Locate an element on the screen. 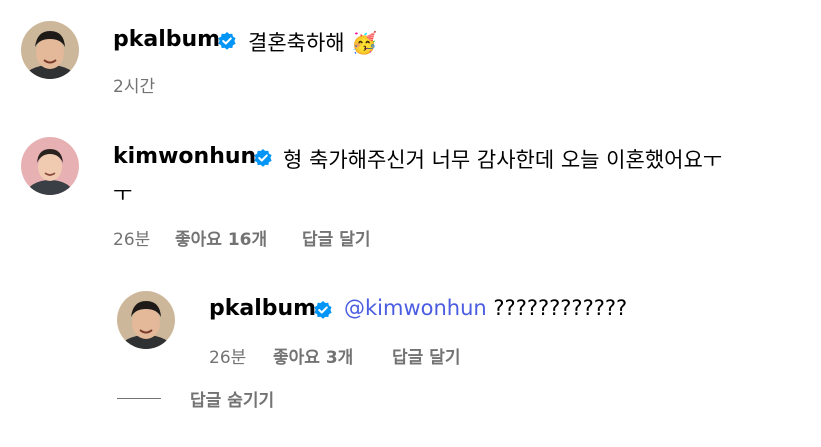 The width and height of the screenshot is (821, 447). comment-username: pkalbum is located at coordinates (166, 39).